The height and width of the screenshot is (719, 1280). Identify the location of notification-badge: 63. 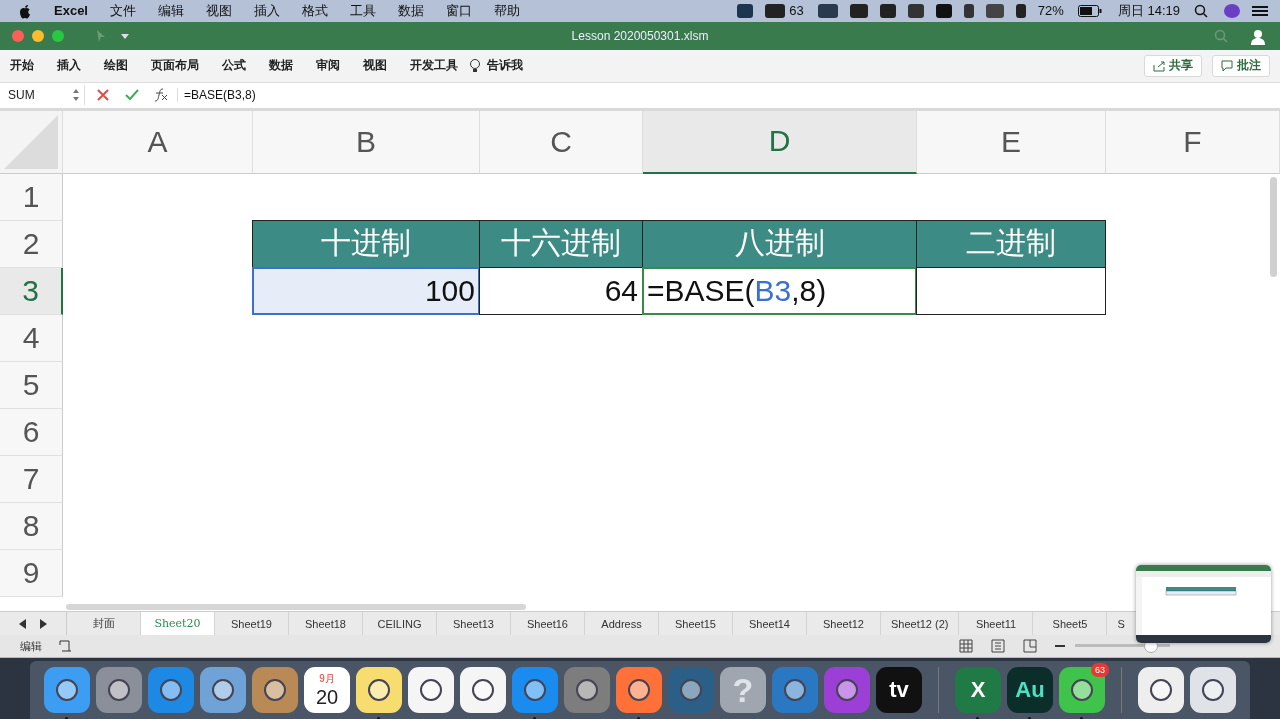
(1100, 670).